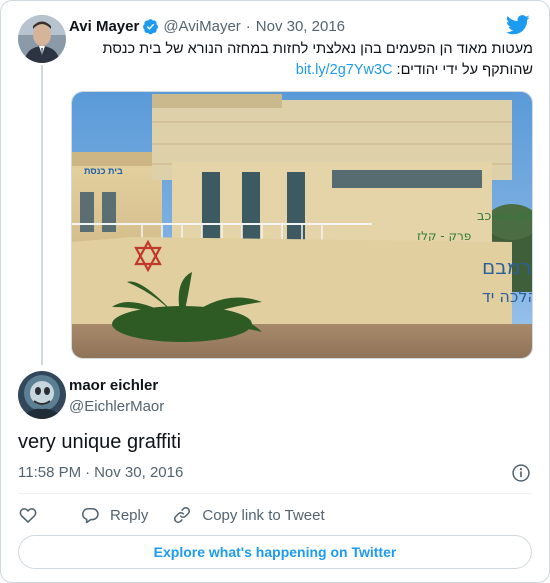 The width and height of the screenshot is (550, 583). Describe the element at coordinates (113, 385) in the screenshot. I see `reply-author-name: maor eichler` at that location.